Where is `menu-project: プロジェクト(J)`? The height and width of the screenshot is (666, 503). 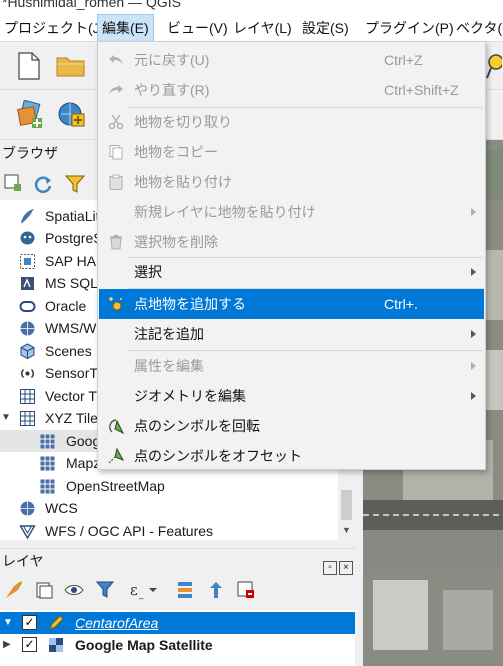 menu-project: プロジェクト(J) is located at coordinates (54, 28).